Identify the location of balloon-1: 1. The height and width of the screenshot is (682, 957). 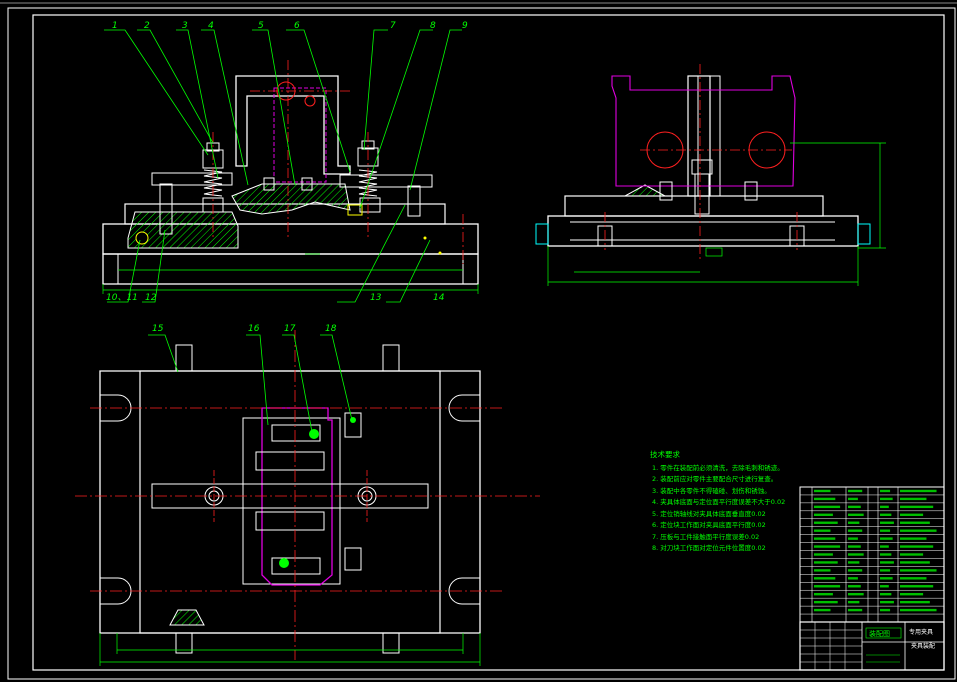
(115, 26).